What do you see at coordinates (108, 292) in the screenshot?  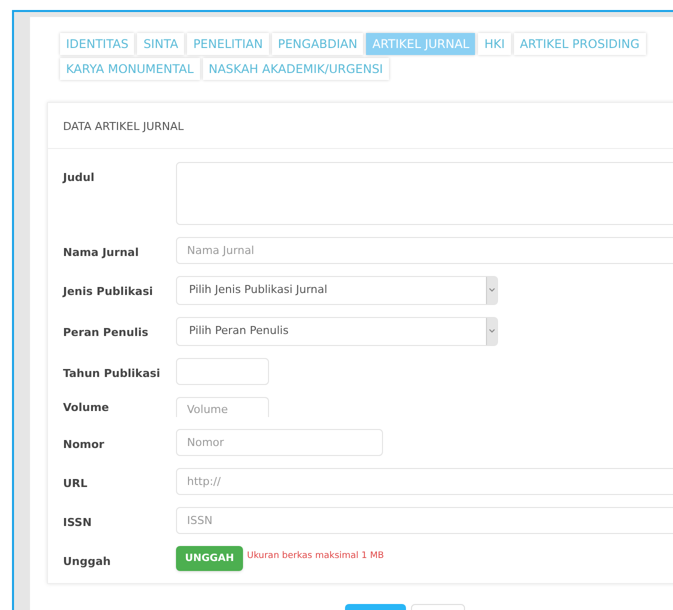 I see `field-label: Jenis Publikasi` at bounding box center [108, 292].